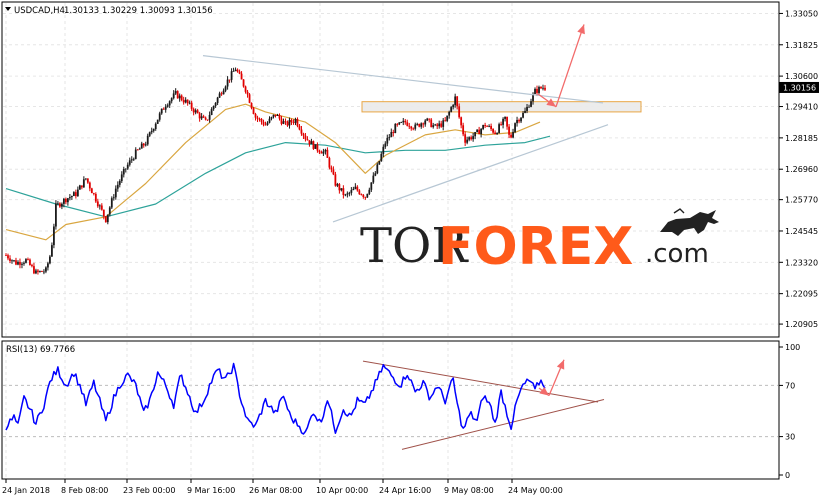 The height and width of the screenshot is (500, 821). I want to click on logo-forex: FOREX, so click(535, 247).